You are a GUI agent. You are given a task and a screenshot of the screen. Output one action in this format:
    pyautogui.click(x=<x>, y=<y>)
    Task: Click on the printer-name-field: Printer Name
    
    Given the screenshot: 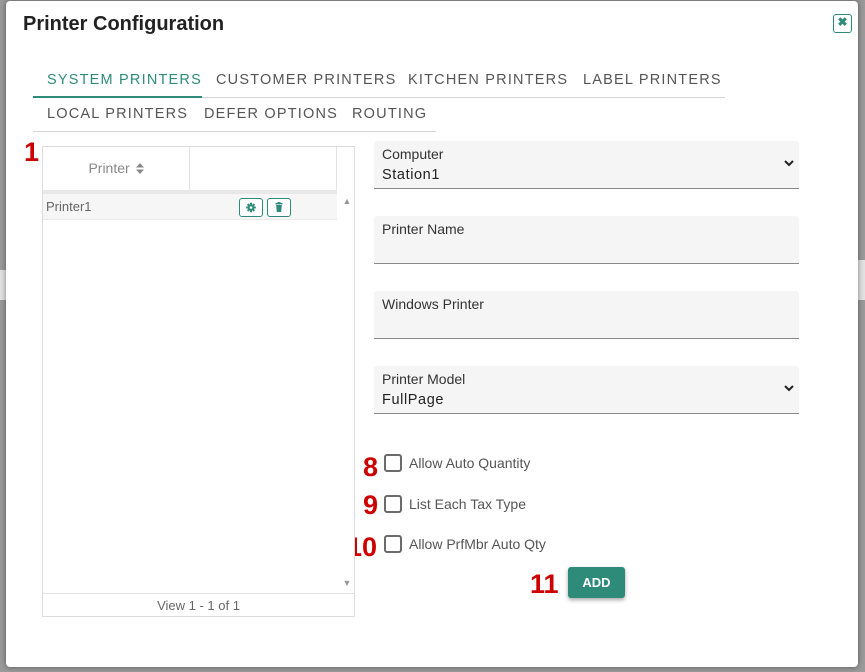 What is the action you would take?
    pyautogui.click(x=586, y=240)
    